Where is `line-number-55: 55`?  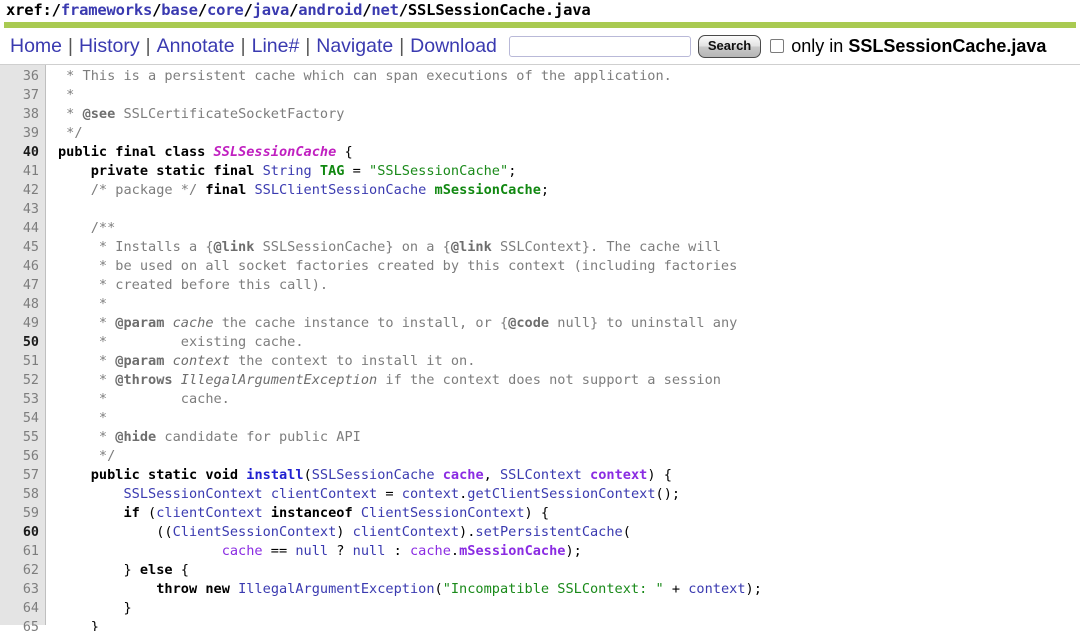 line-number-55: 55 is located at coordinates (23, 437).